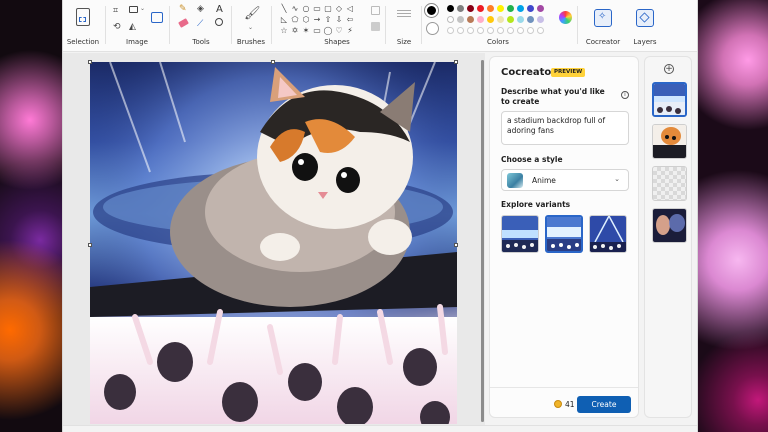  I want to click on arrow-down-shape-icon: ⇩, so click(339, 20).